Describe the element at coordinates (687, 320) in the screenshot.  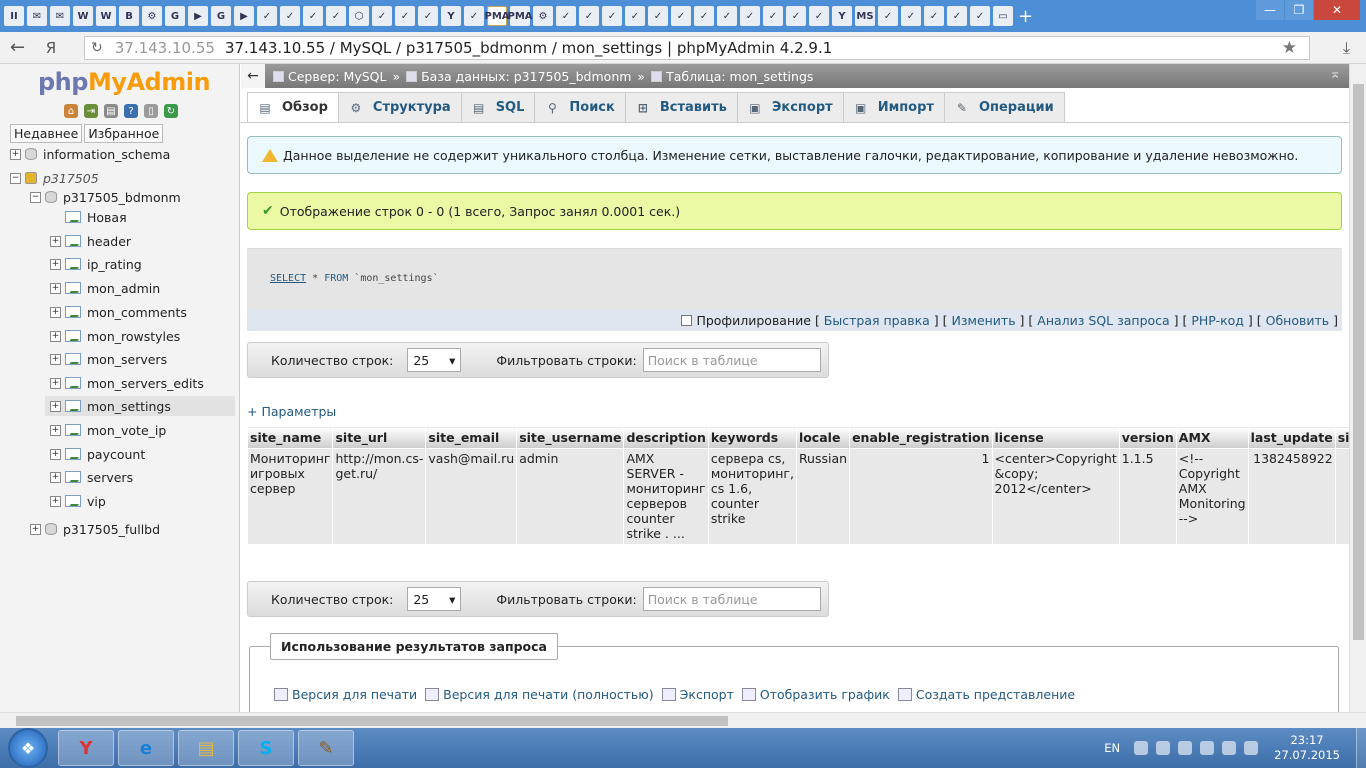
I see `profiling-checkbox` at that location.